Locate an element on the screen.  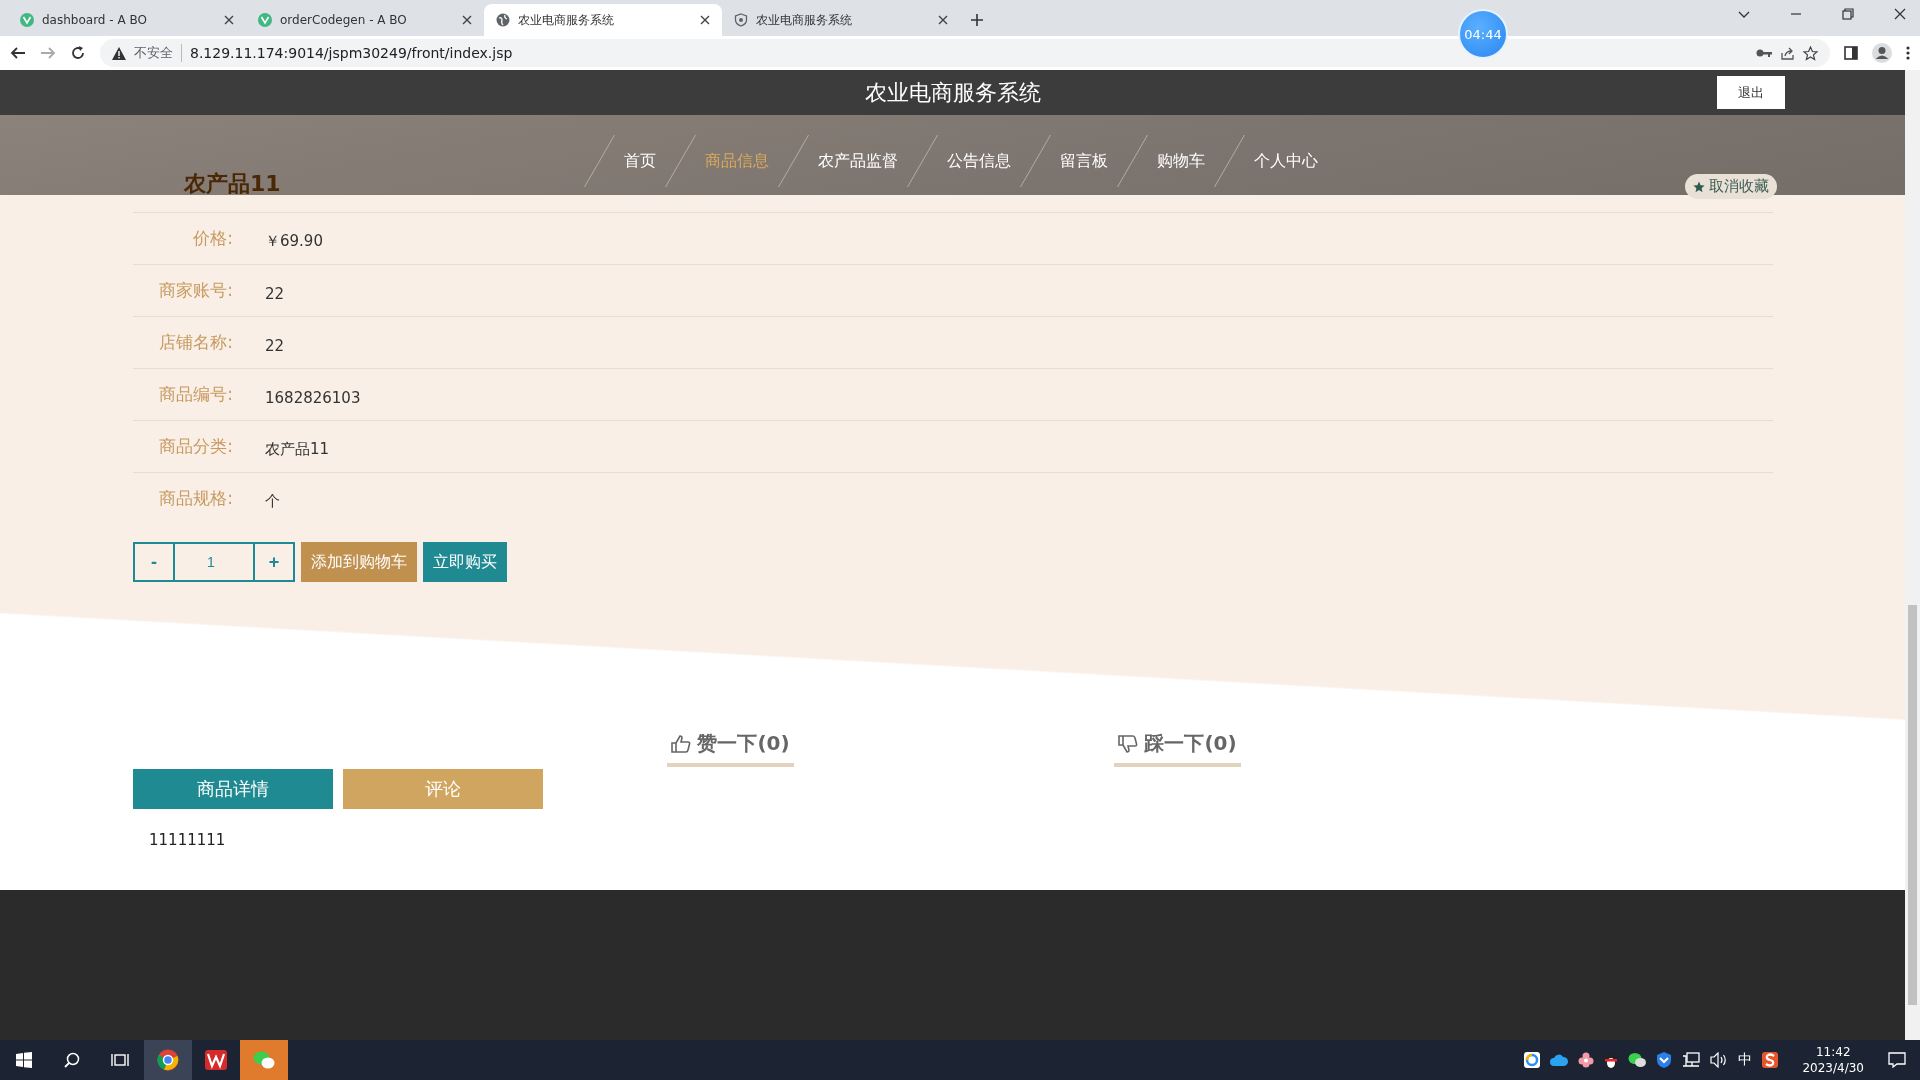
dislike-button: 踩一下(0) is located at coordinates (1177, 748).